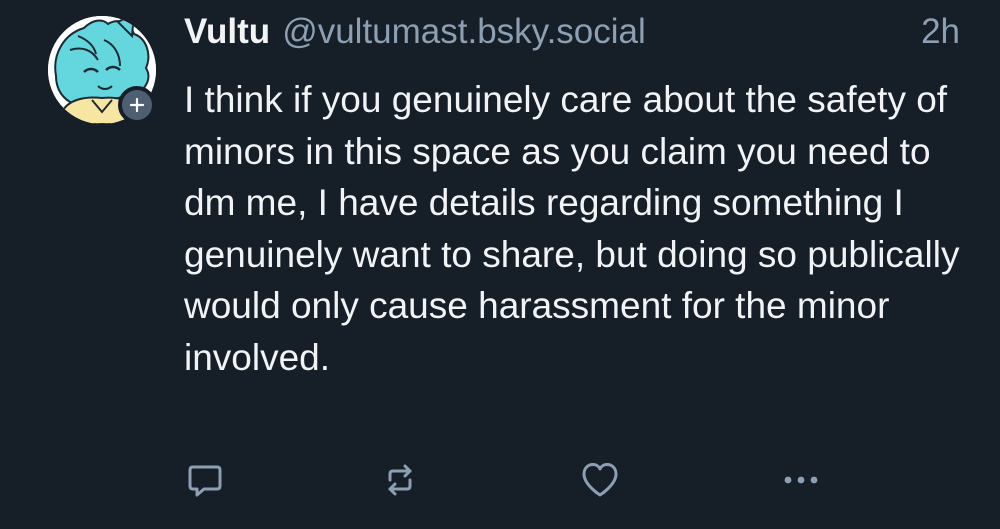 This screenshot has width=1000, height=529. I want to click on reply-button, so click(205, 480).